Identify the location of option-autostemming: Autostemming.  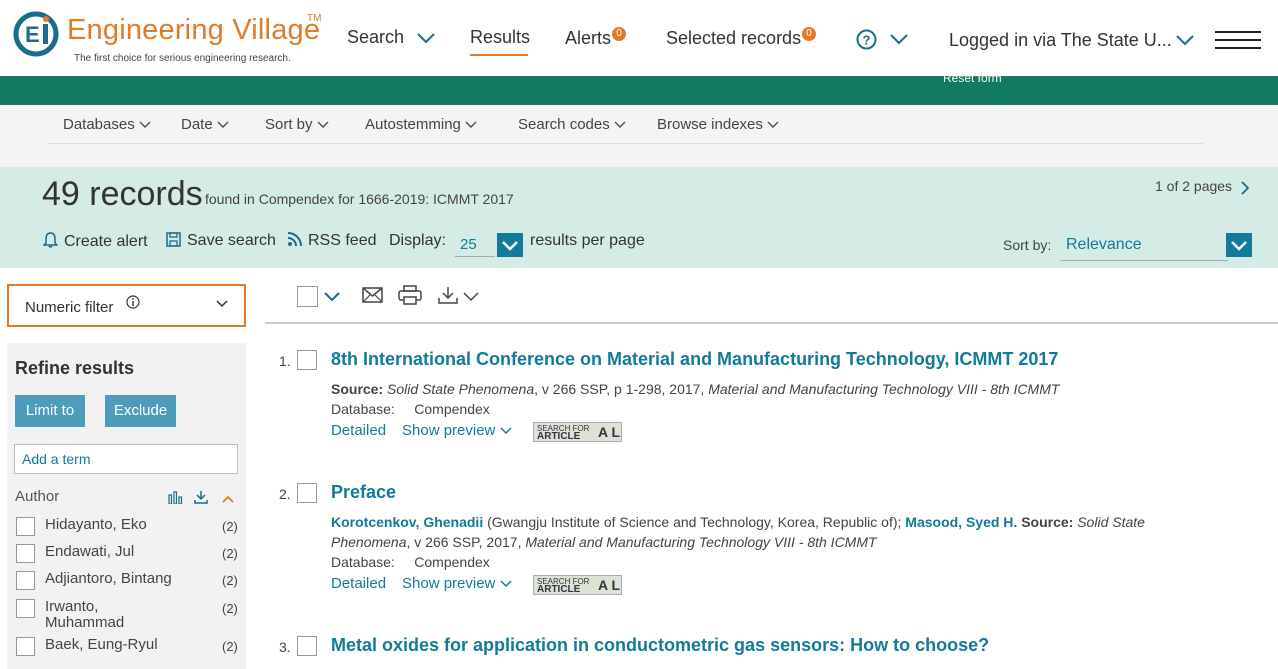
(421, 124).